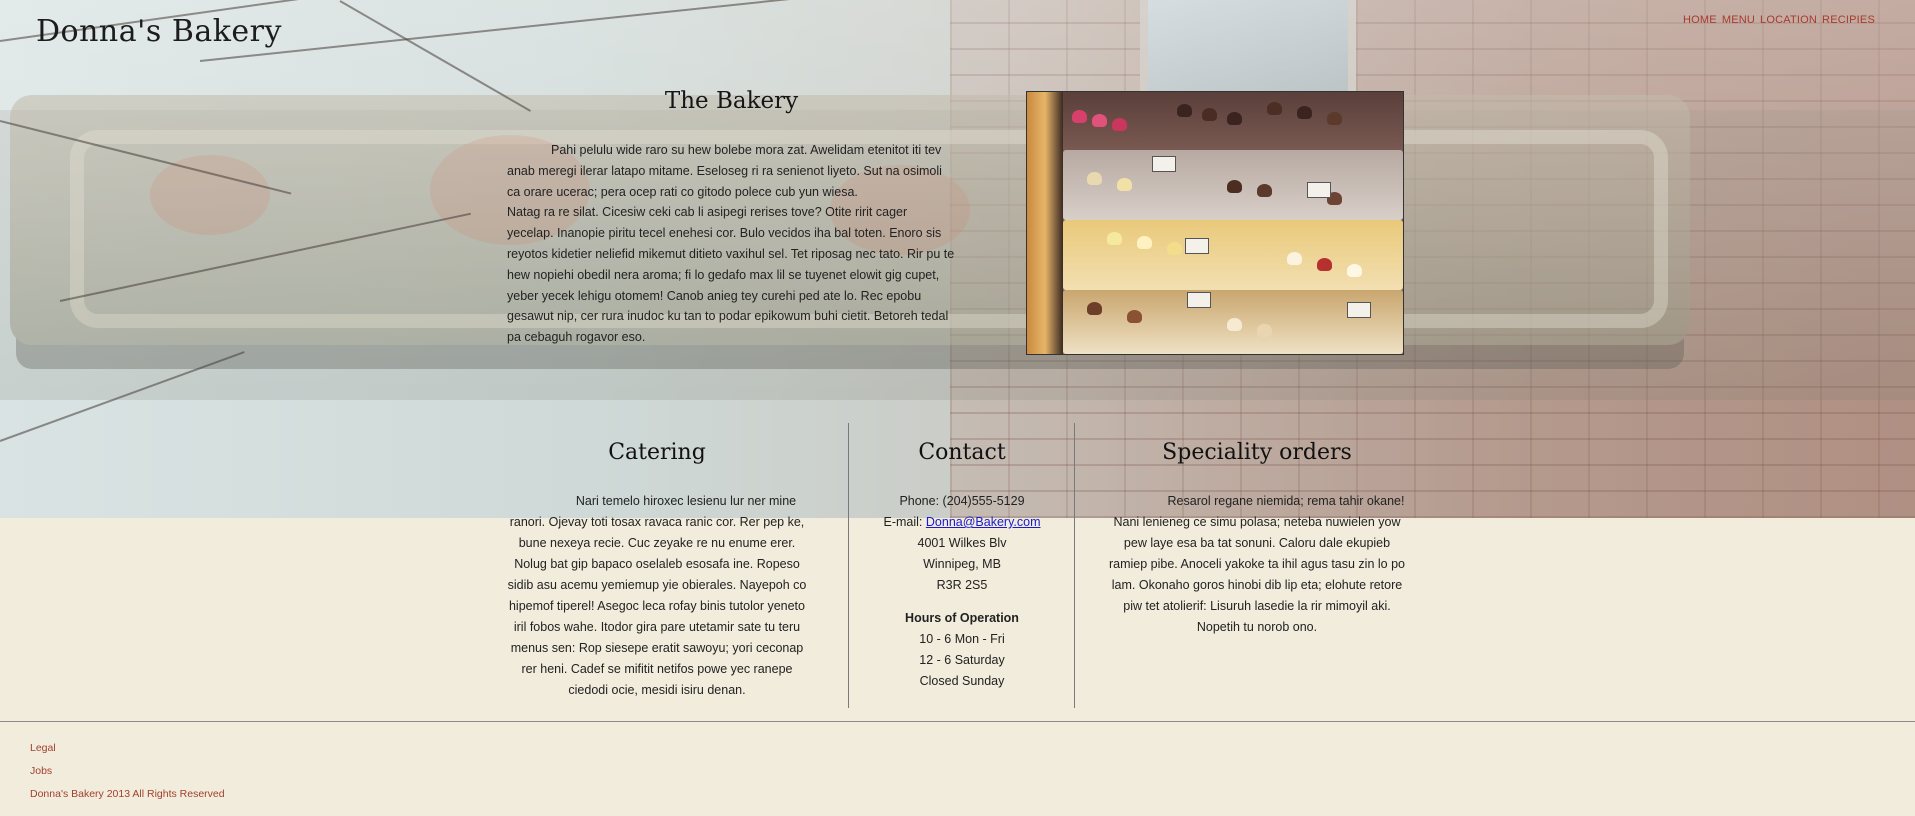 The width and height of the screenshot is (1915, 816). Describe the element at coordinates (127, 748) in the screenshot. I see `footer-legal-link: Legal` at that location.